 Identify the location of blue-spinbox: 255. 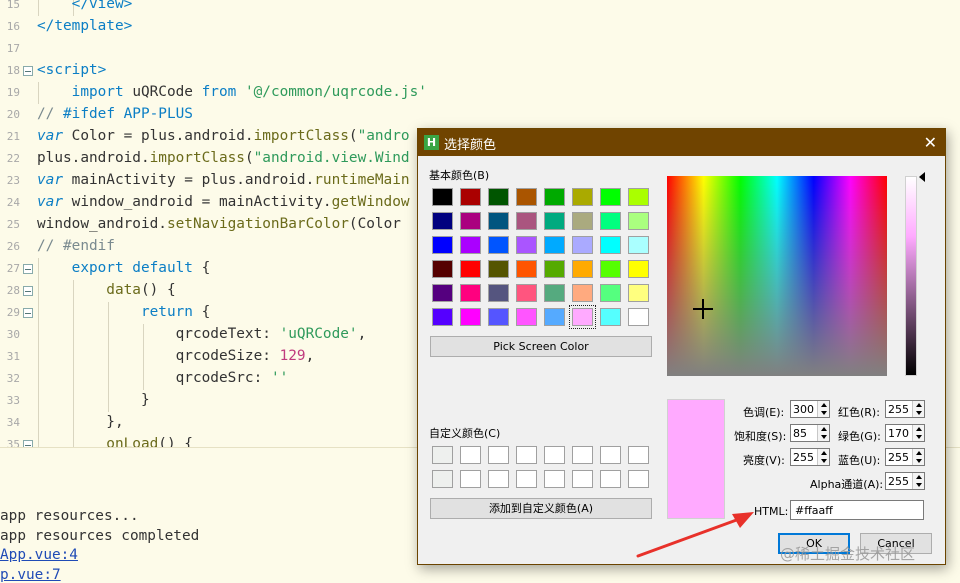
(905, 457).